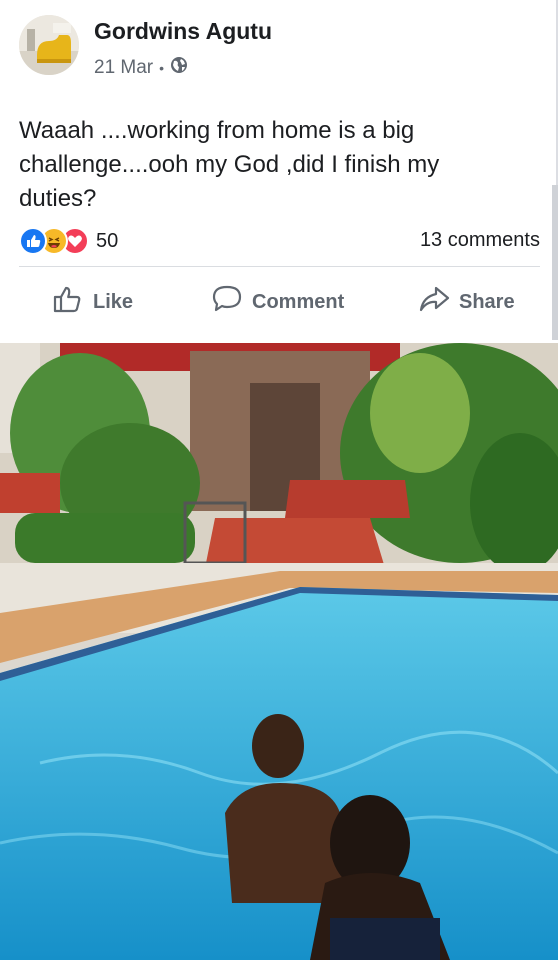 The height and width of the screenshot is (960, 558). What do you see at coordinates (487, 301) in the screenshot?
I see `share-label: Share` at bounding box center [487, 301].